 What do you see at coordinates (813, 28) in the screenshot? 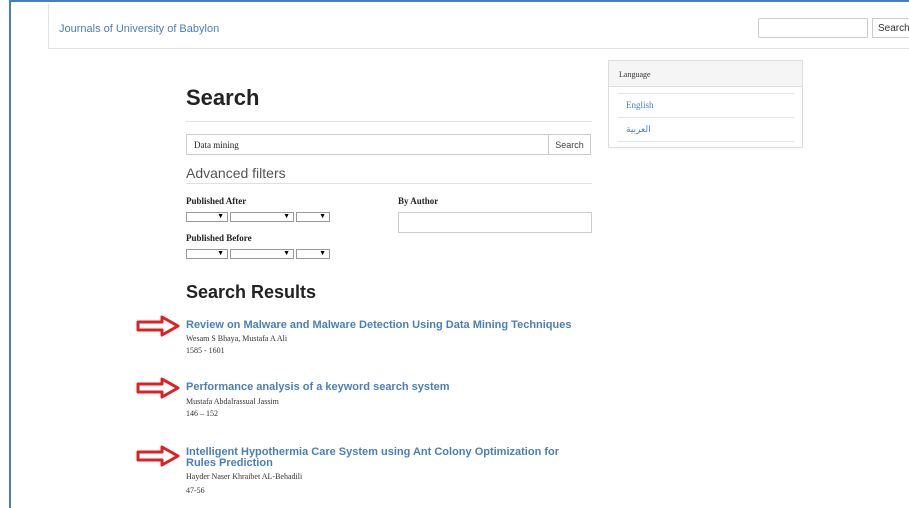
I see `header-search-input` at bounding box center [813, 28].